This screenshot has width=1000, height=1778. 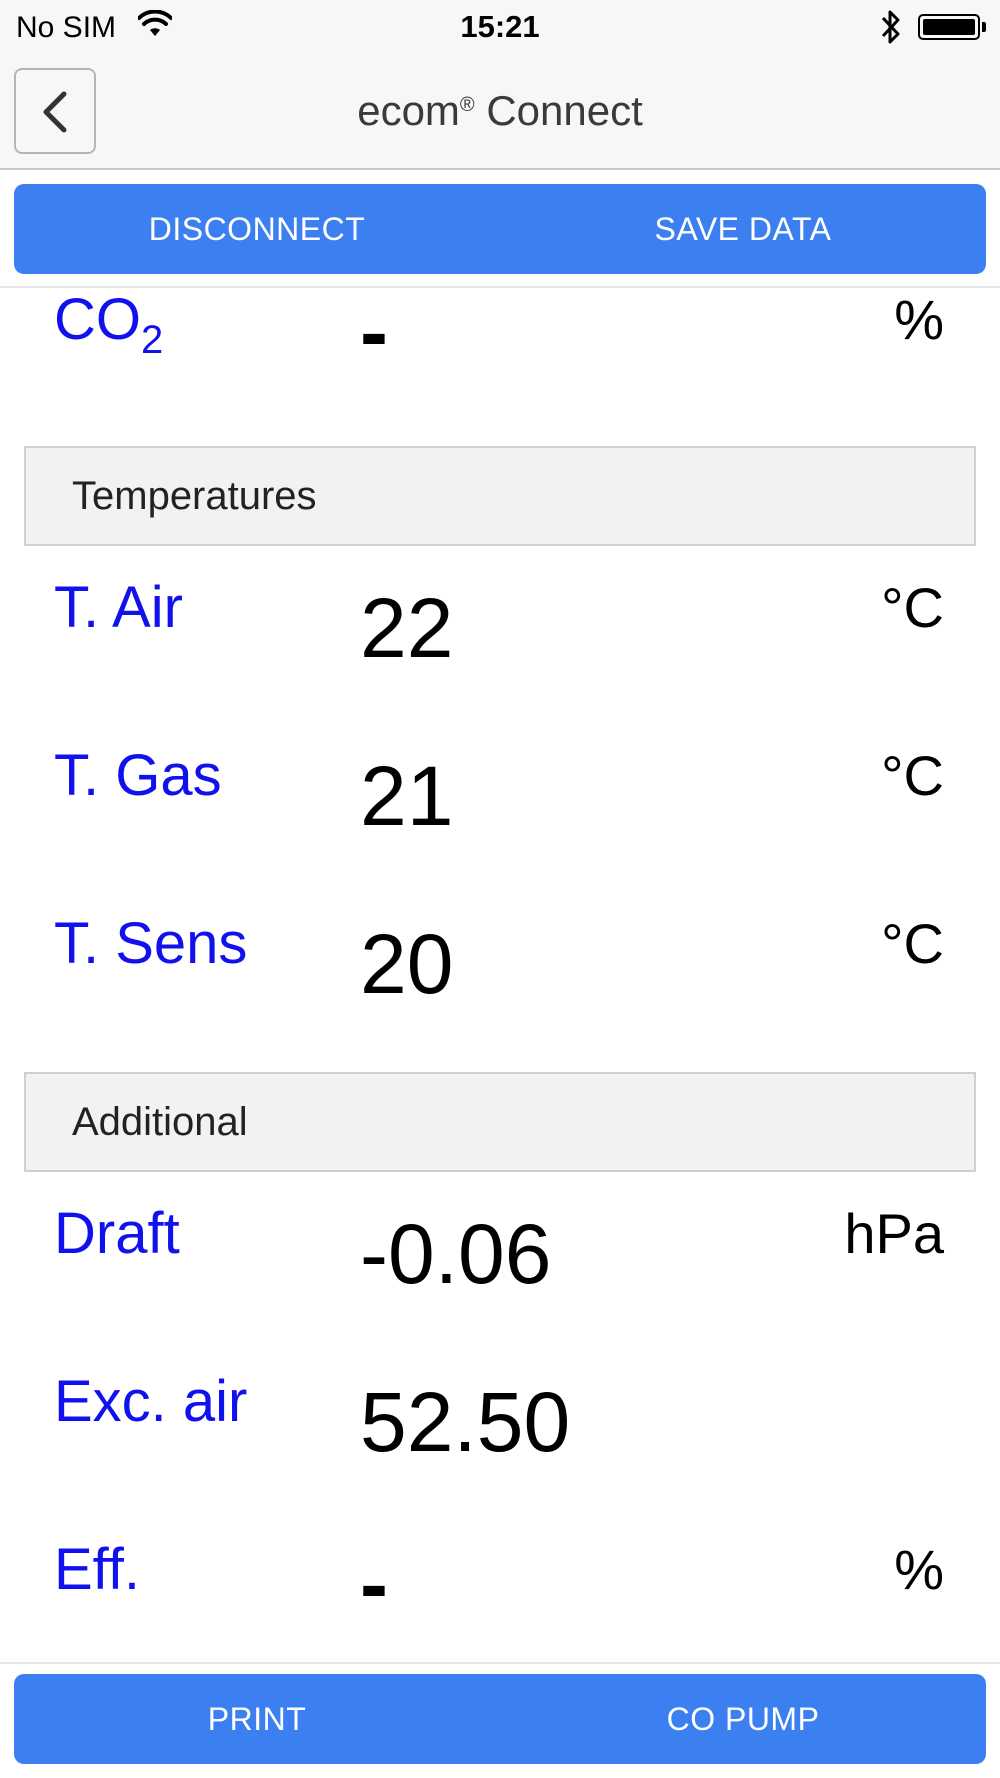 What do you see at coordinates (407, 964) in the screenshot?
I see `t-sens-value: 20` at bounding box center [407, 964].